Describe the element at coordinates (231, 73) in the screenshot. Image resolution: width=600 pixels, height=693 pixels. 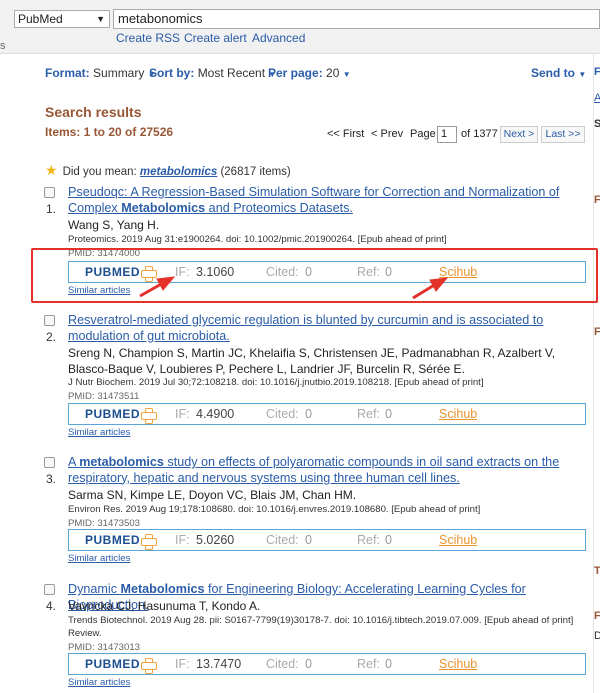
I see `sort-value: Most Recent` at that location.